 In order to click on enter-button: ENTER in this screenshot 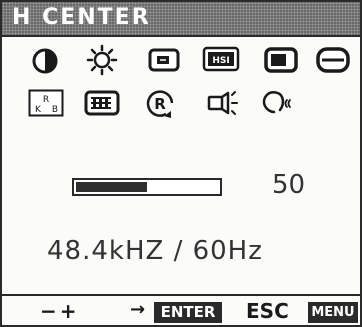, I will do `click(188, 312)`.